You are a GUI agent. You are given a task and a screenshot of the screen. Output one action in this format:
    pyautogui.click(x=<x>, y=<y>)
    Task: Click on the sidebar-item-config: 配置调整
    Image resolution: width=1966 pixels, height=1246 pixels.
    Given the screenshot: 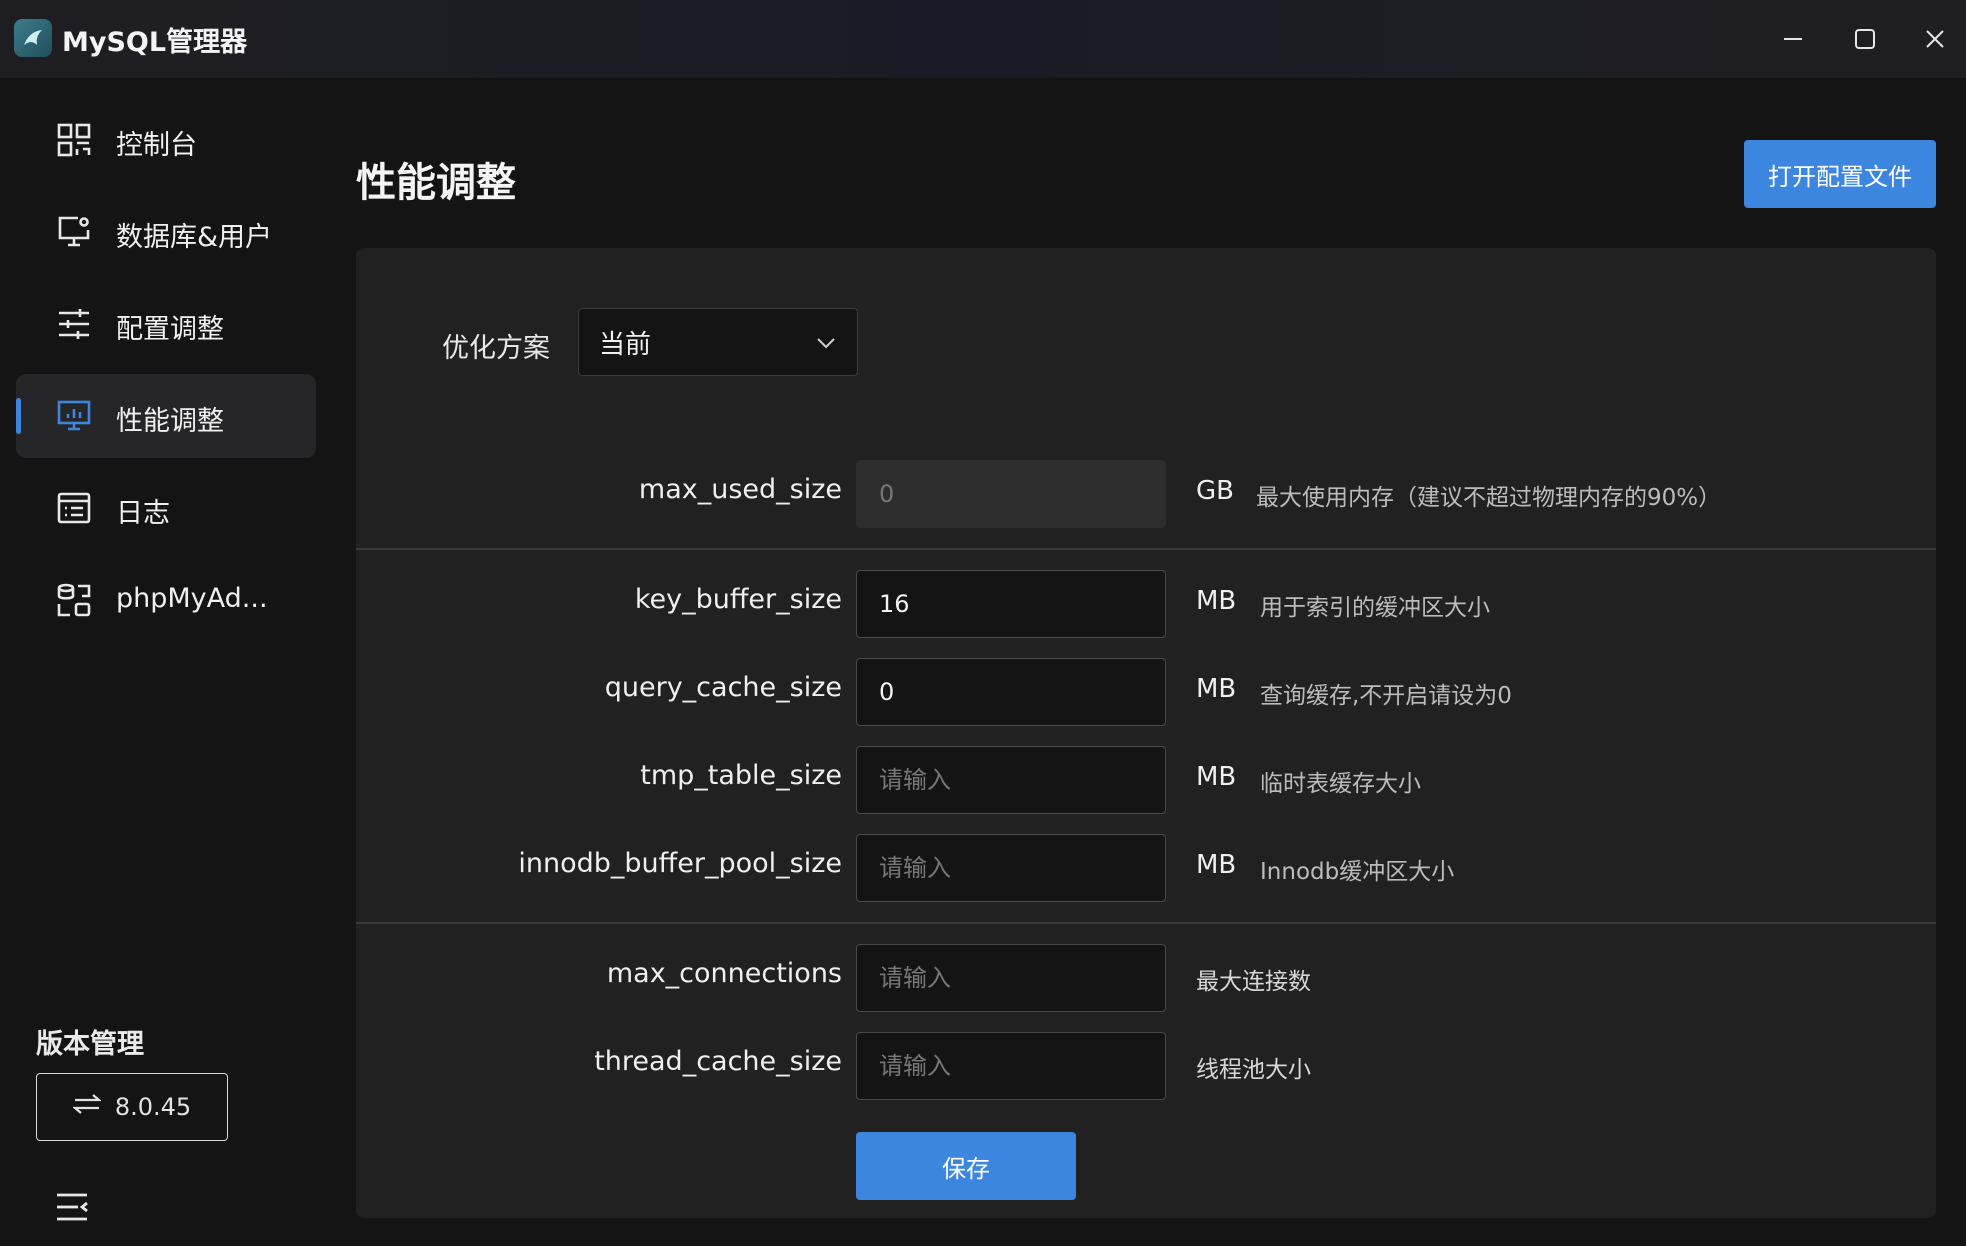 What is the action you would take?
    pyautogui.click(x=166, y=324)
    